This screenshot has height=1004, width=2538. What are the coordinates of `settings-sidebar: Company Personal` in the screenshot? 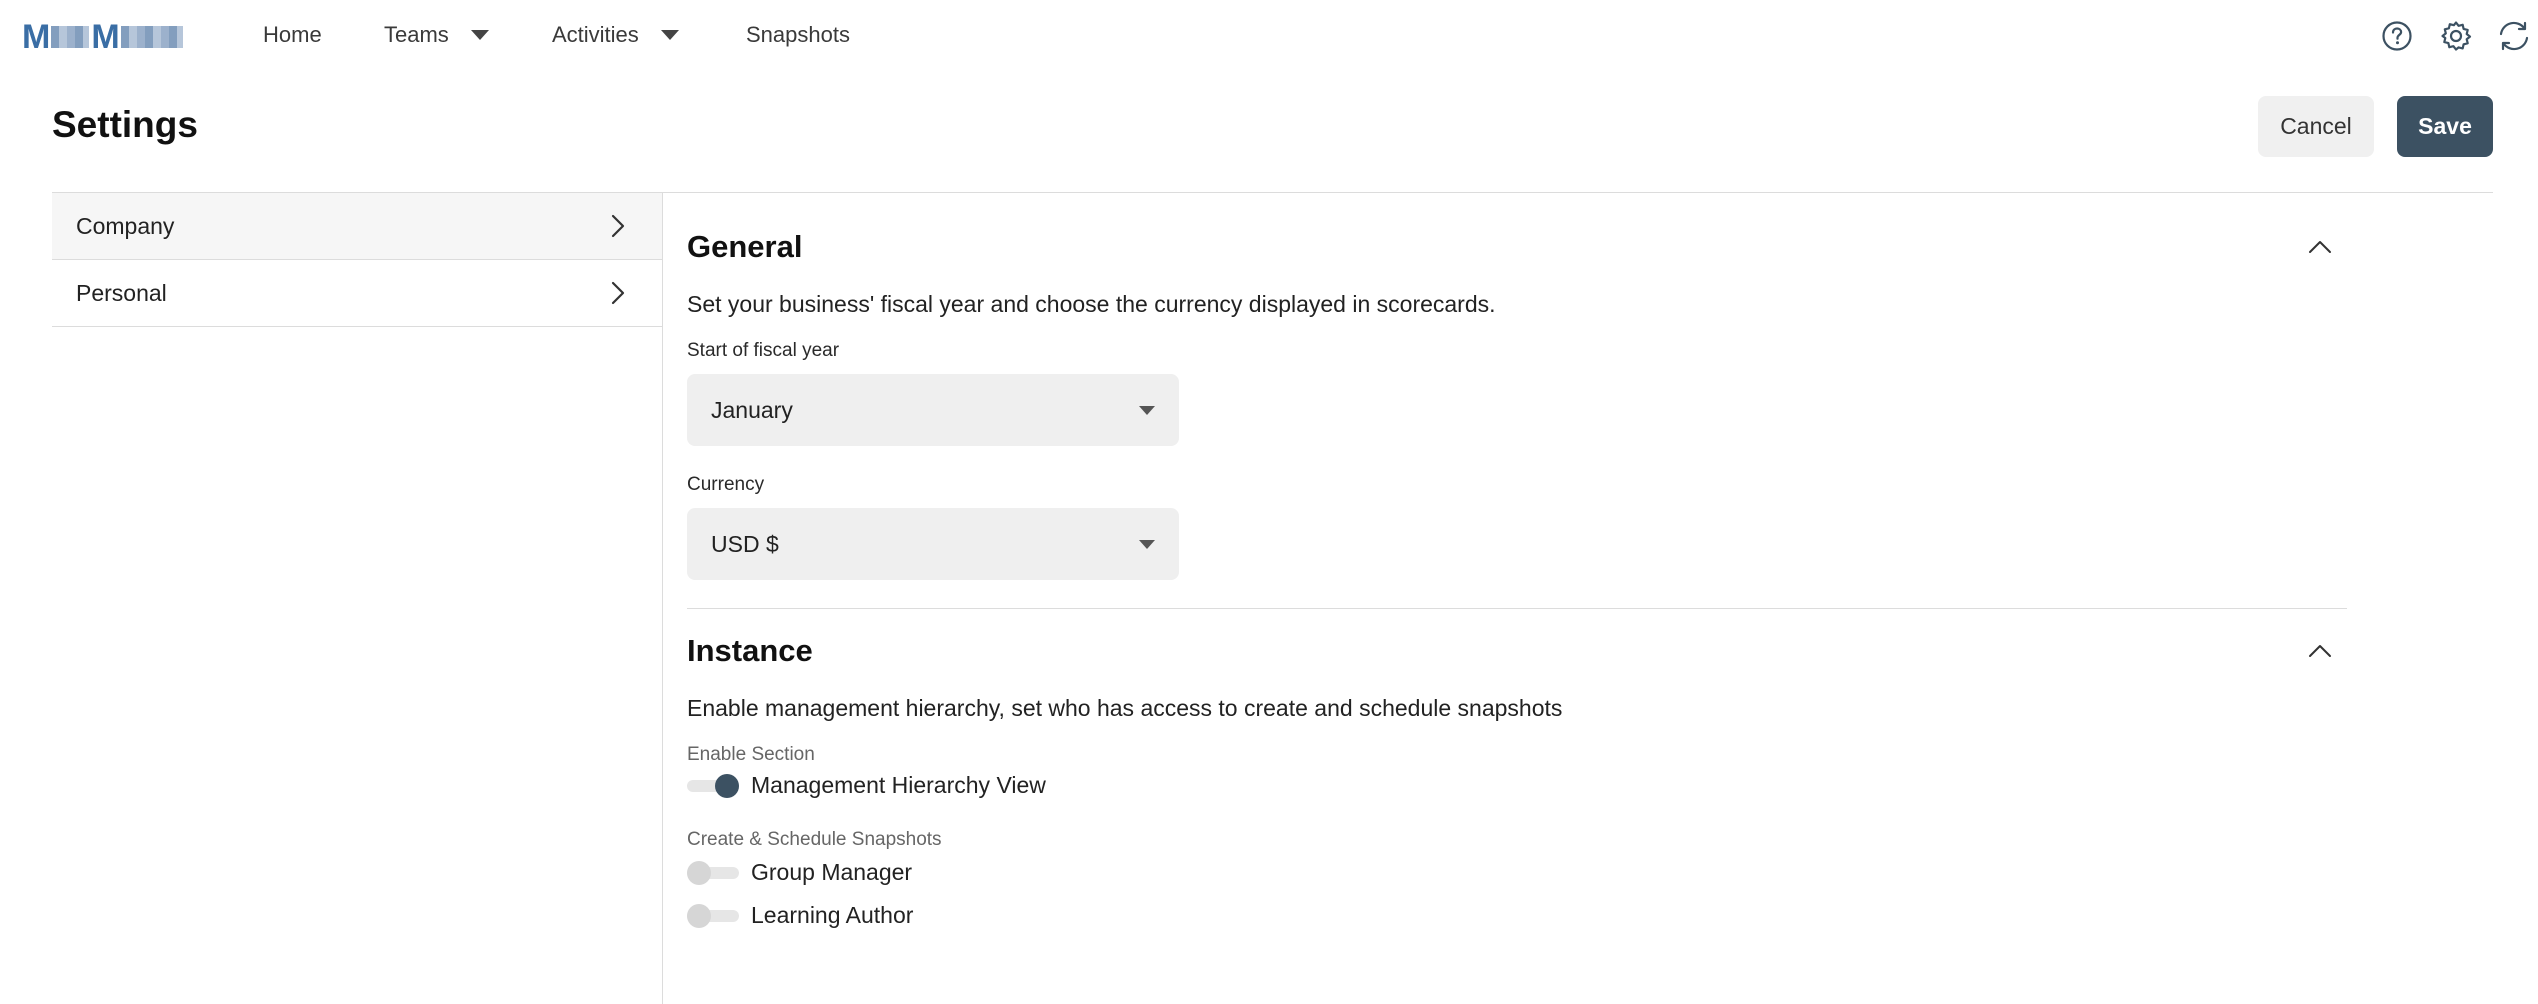 It's located at (357, 260).